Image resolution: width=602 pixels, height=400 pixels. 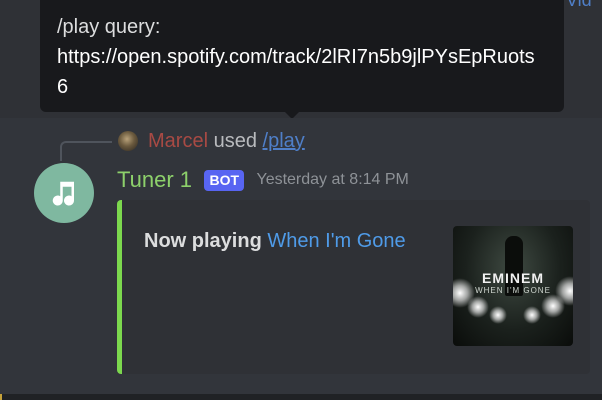 I want to click on reply-connector-line, so click(x=86, y=151).